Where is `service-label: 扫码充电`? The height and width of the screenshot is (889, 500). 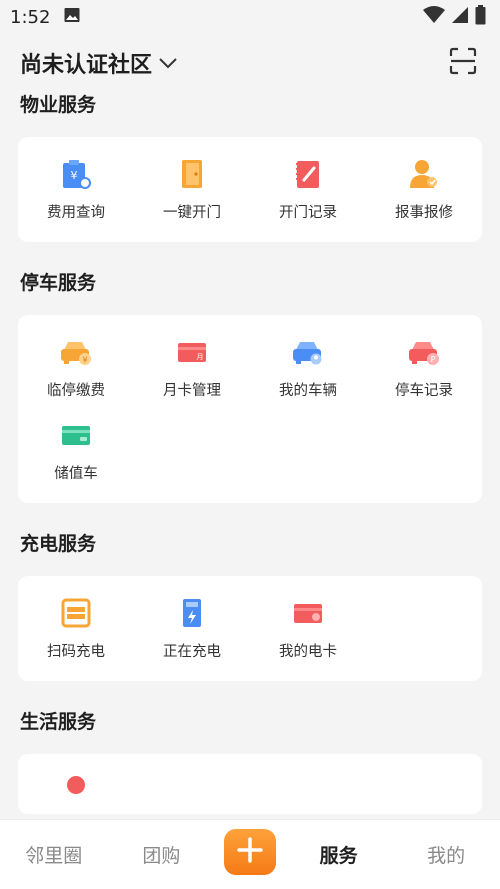 service-label: 扫码充电 is located at coordinates (76, 652).